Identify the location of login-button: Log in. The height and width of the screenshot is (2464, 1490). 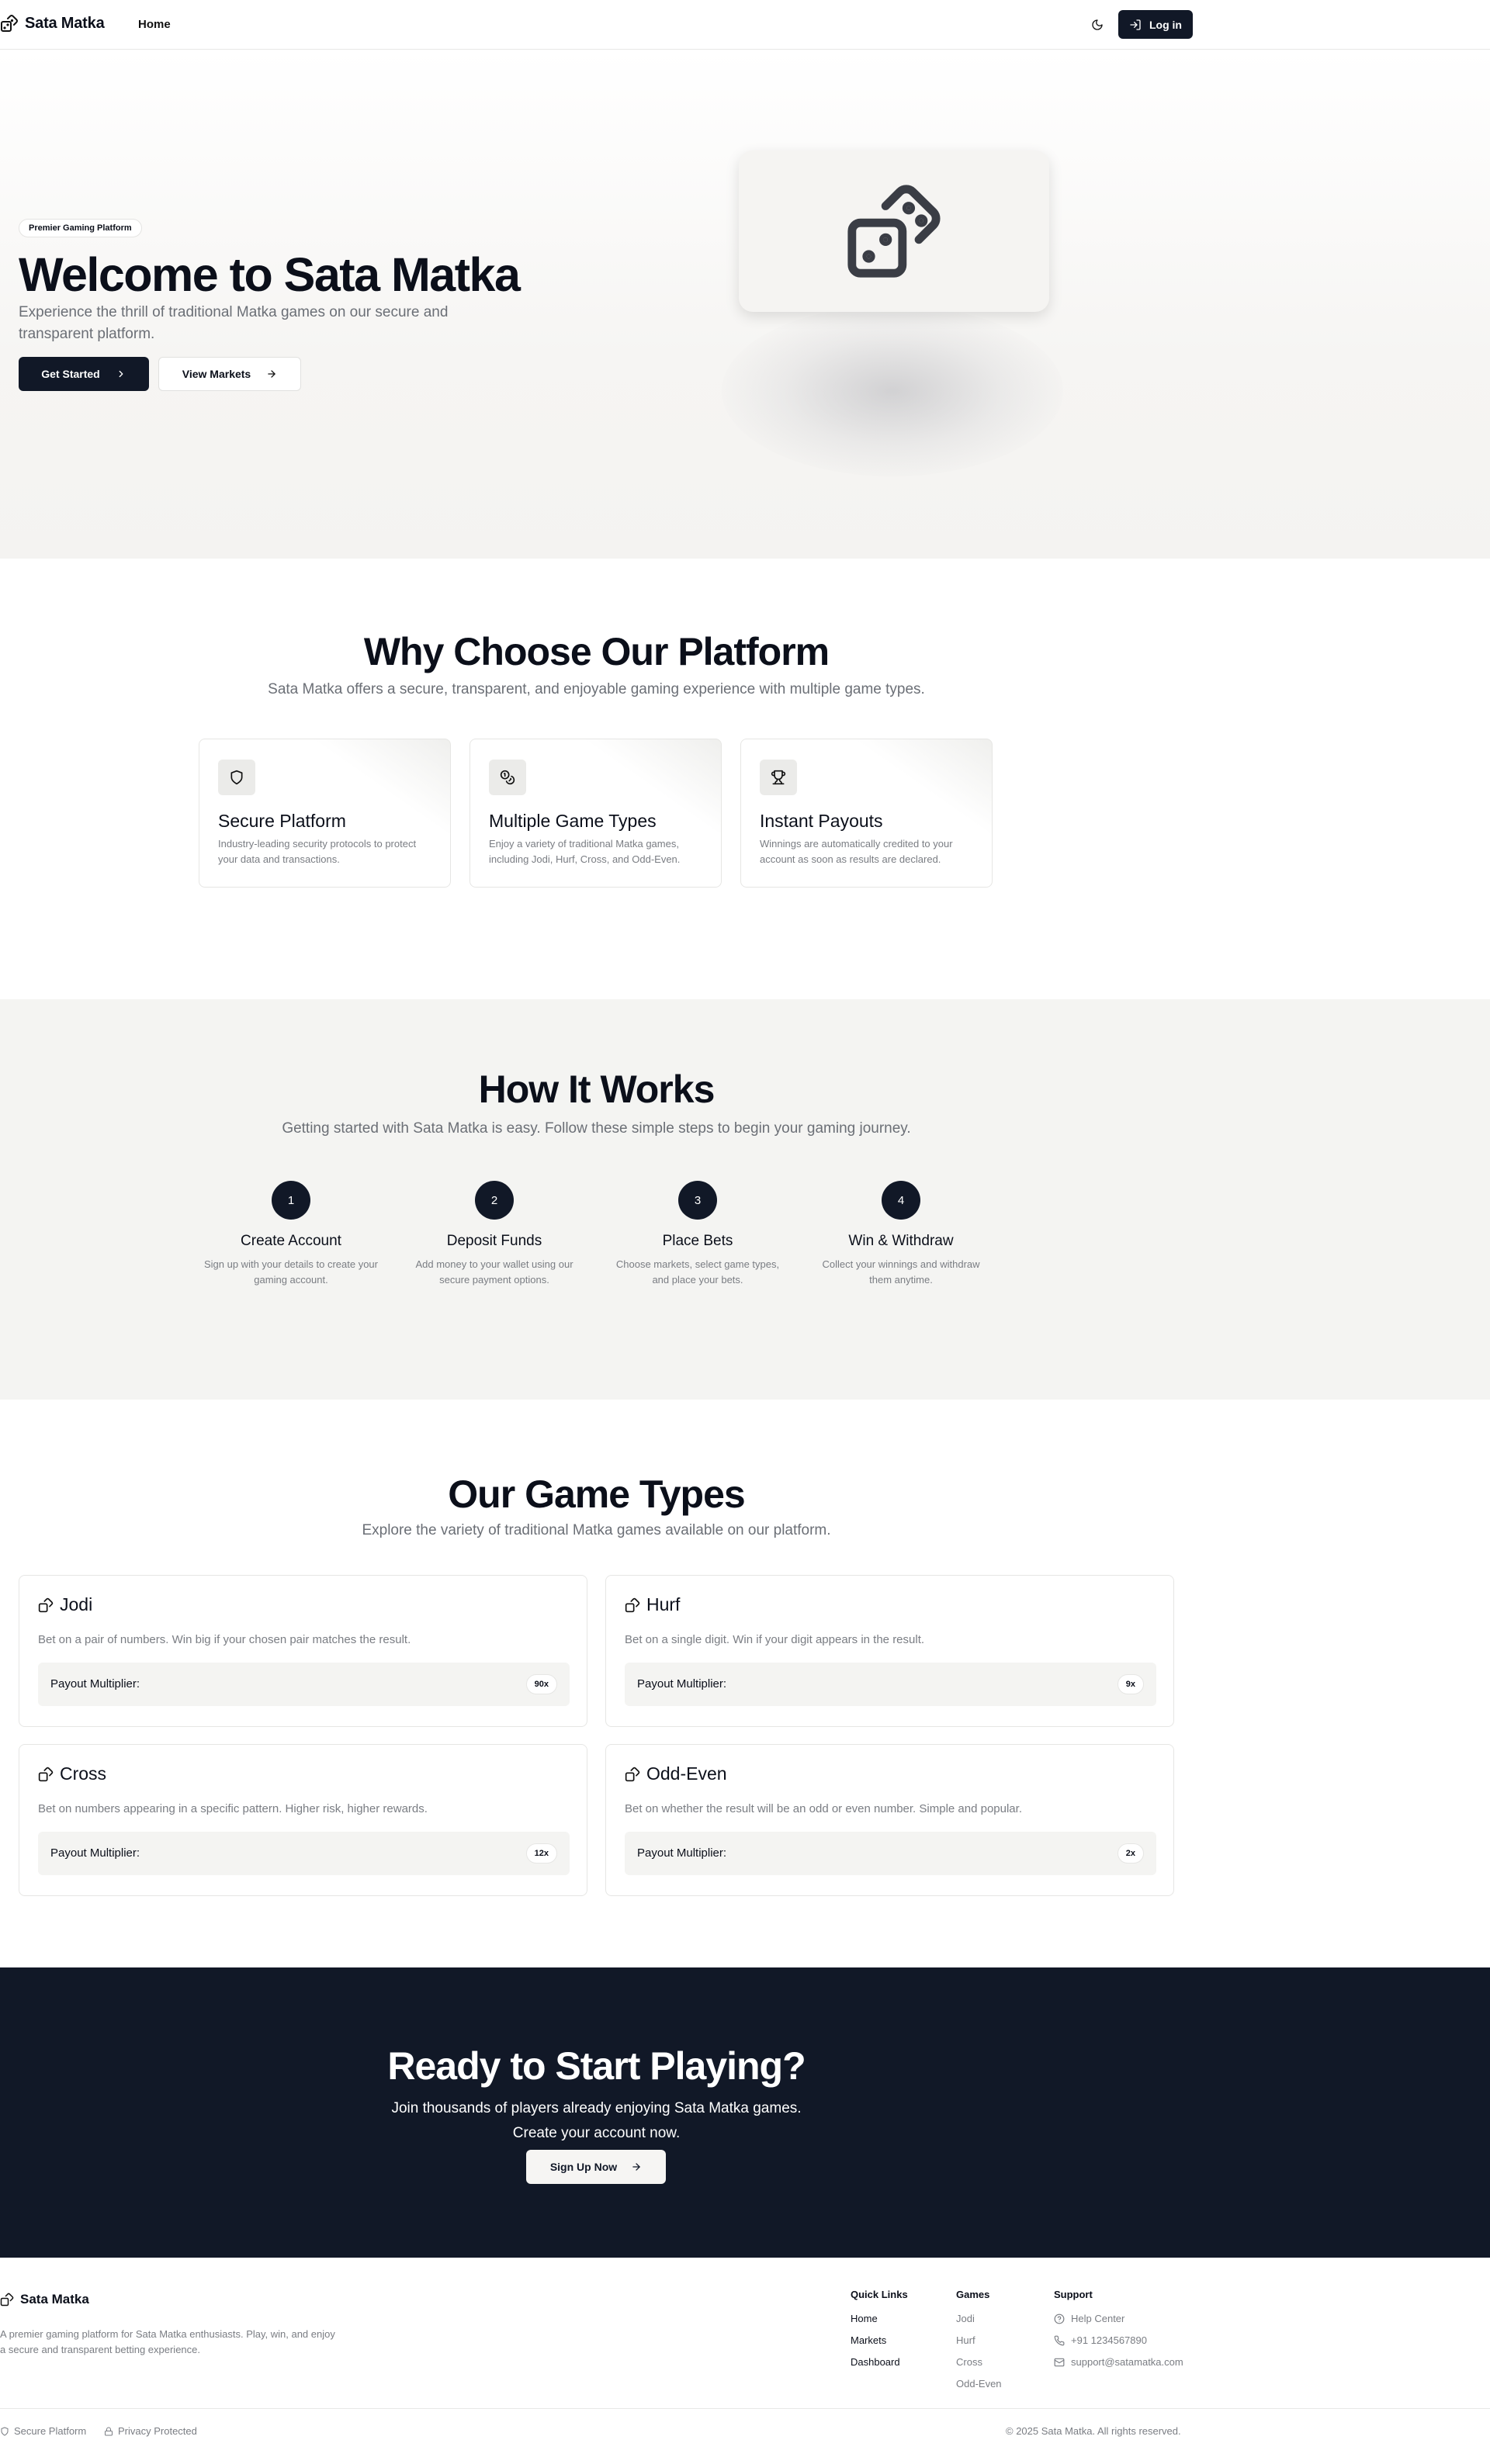
(1155, 24).